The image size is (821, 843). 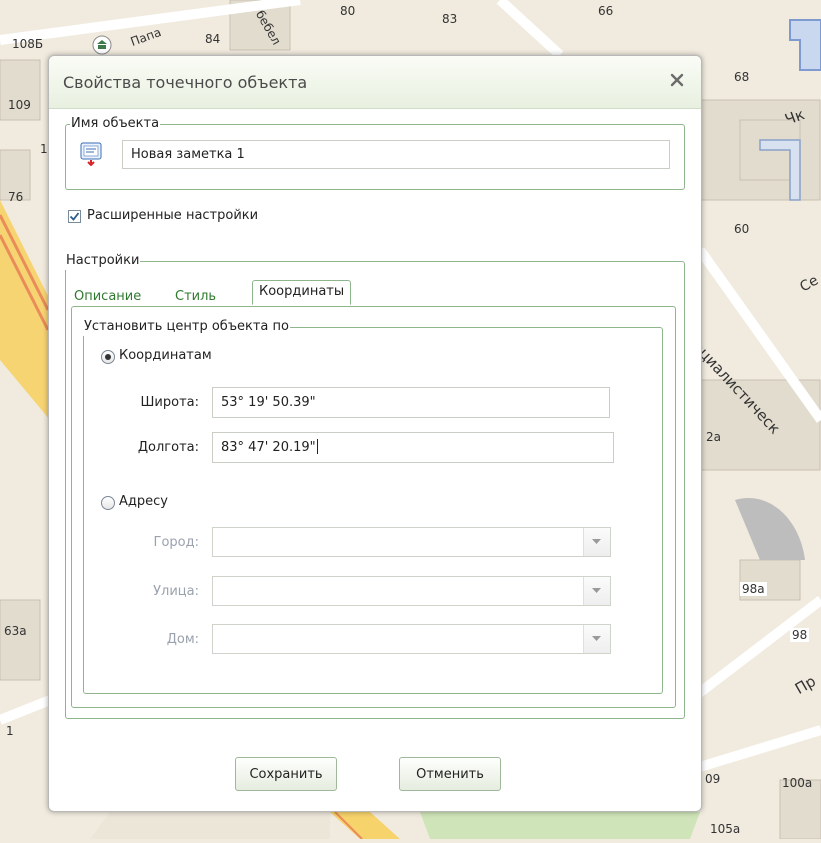 What do you see at coordinates (286, 774) in the screenshot?
I see `save-button: Сохранить` at bounding box center [286, 774].